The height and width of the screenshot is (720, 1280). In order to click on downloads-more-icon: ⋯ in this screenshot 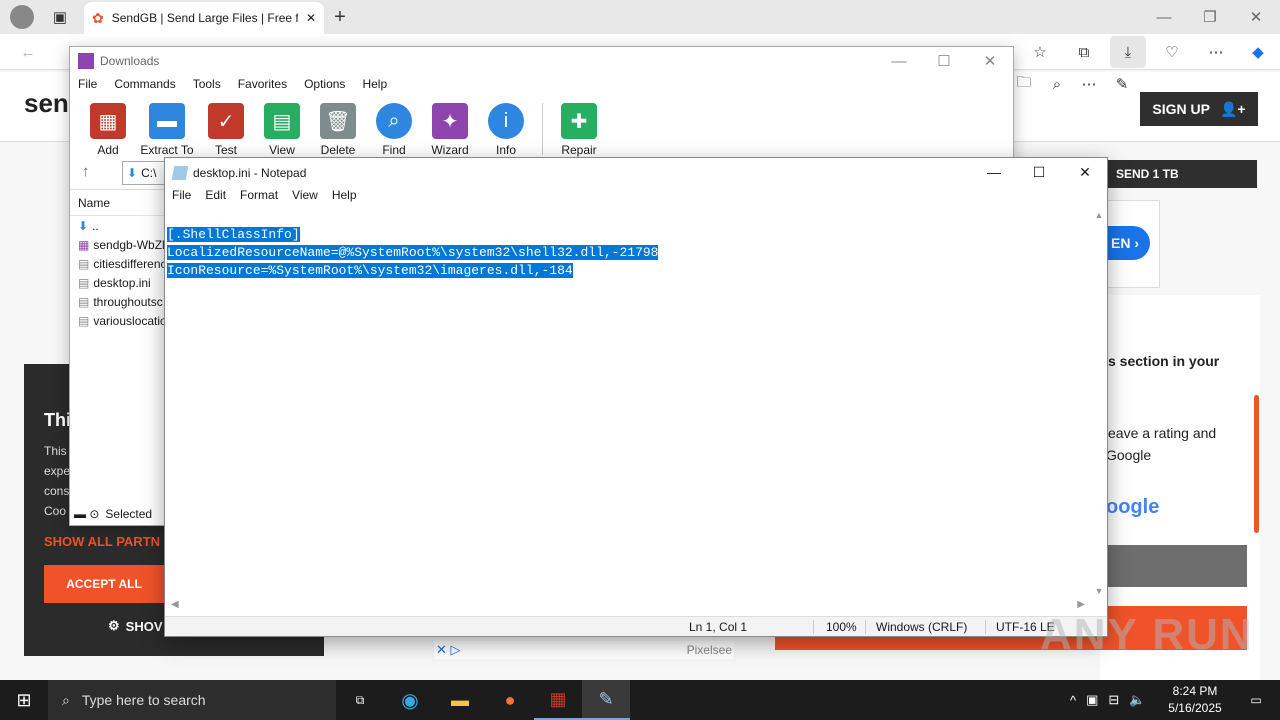, I will do `click(1089, 84)`.